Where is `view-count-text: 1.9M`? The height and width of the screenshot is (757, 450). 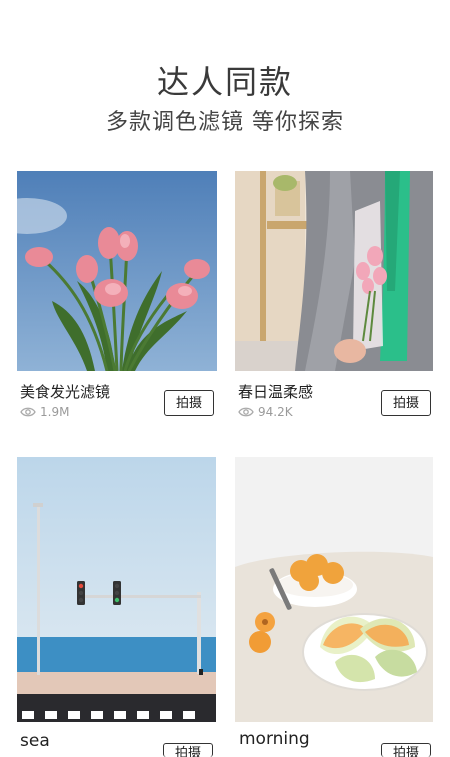 view-count-text: 1.9M is located at coordinates (55, 412).